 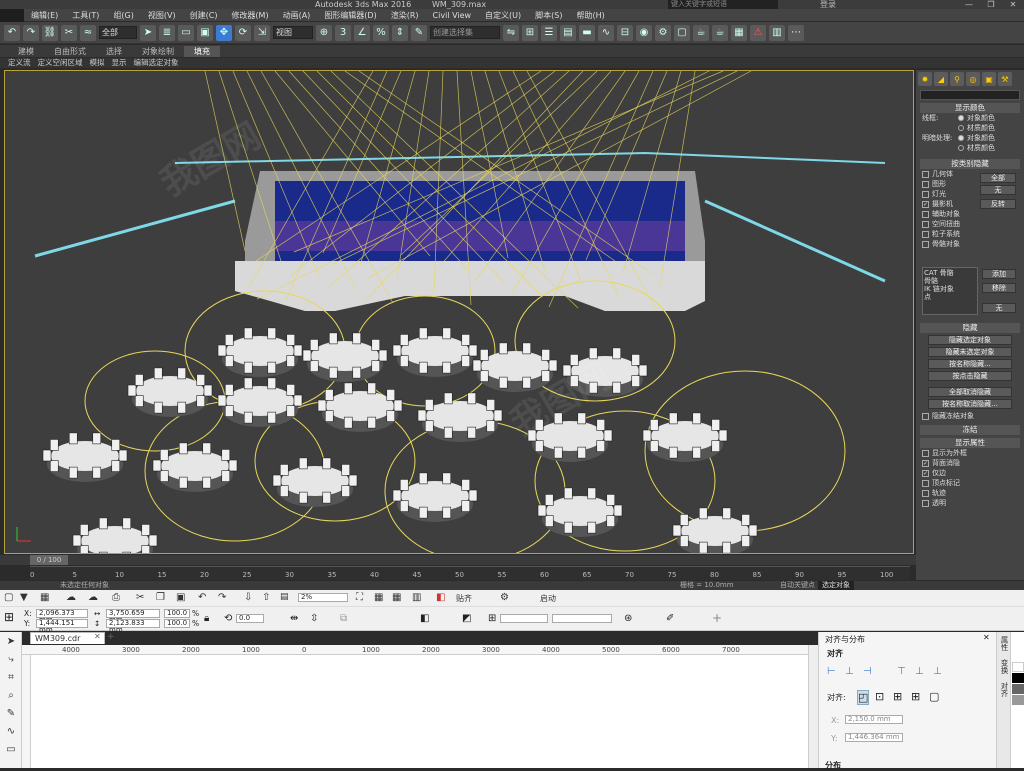 What do you see at coordinates (452, 15) in the screenshot?
I see `menu-item: Civil View` at bounding box center [452, 15].